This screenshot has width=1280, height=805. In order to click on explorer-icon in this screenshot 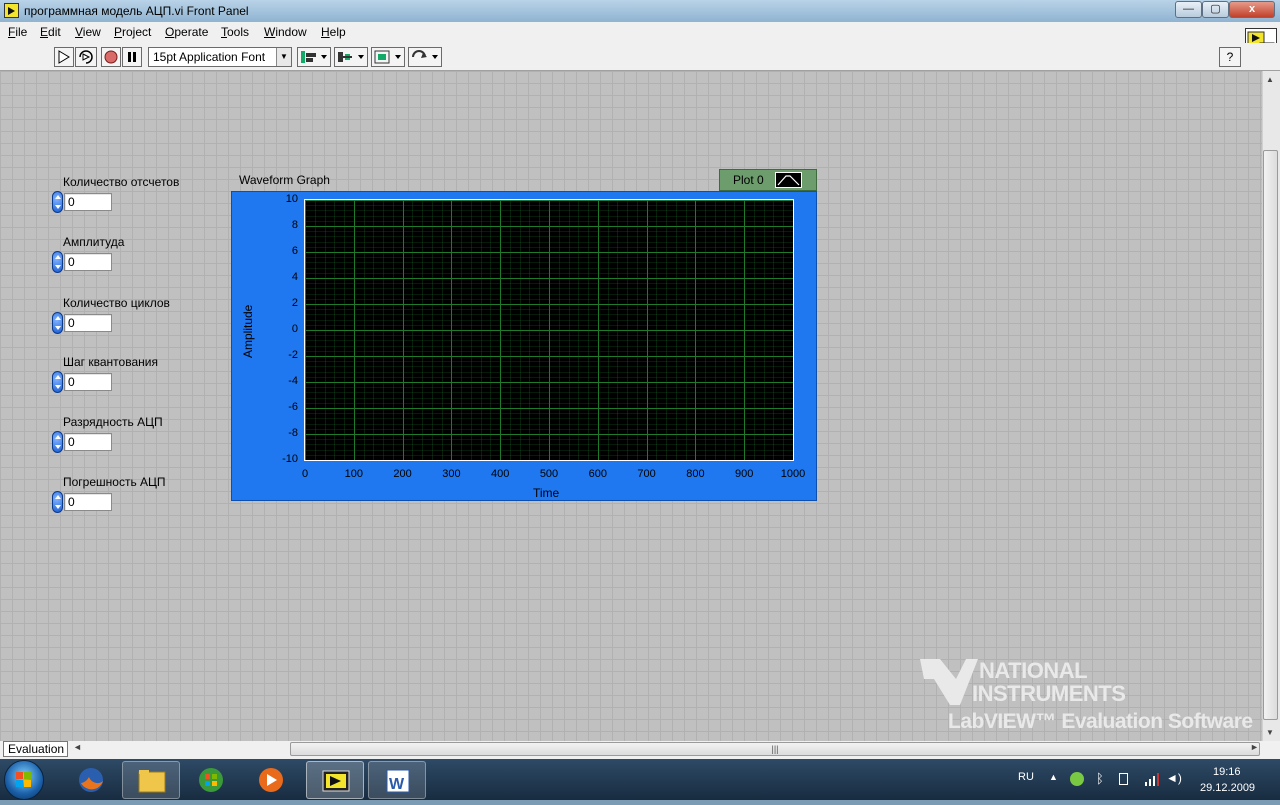, I will do `click(152, 781)`.